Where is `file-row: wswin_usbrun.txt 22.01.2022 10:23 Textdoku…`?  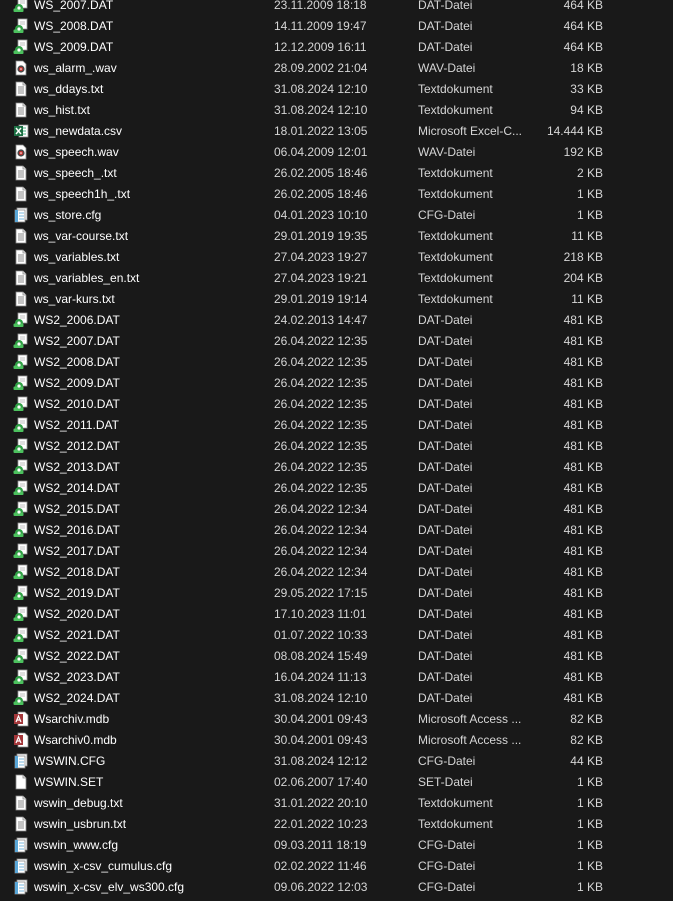
file-row: wswin_usbrun.txt 22.01.2022 10:23 Textdoku… is located at coordinates (336, 824).